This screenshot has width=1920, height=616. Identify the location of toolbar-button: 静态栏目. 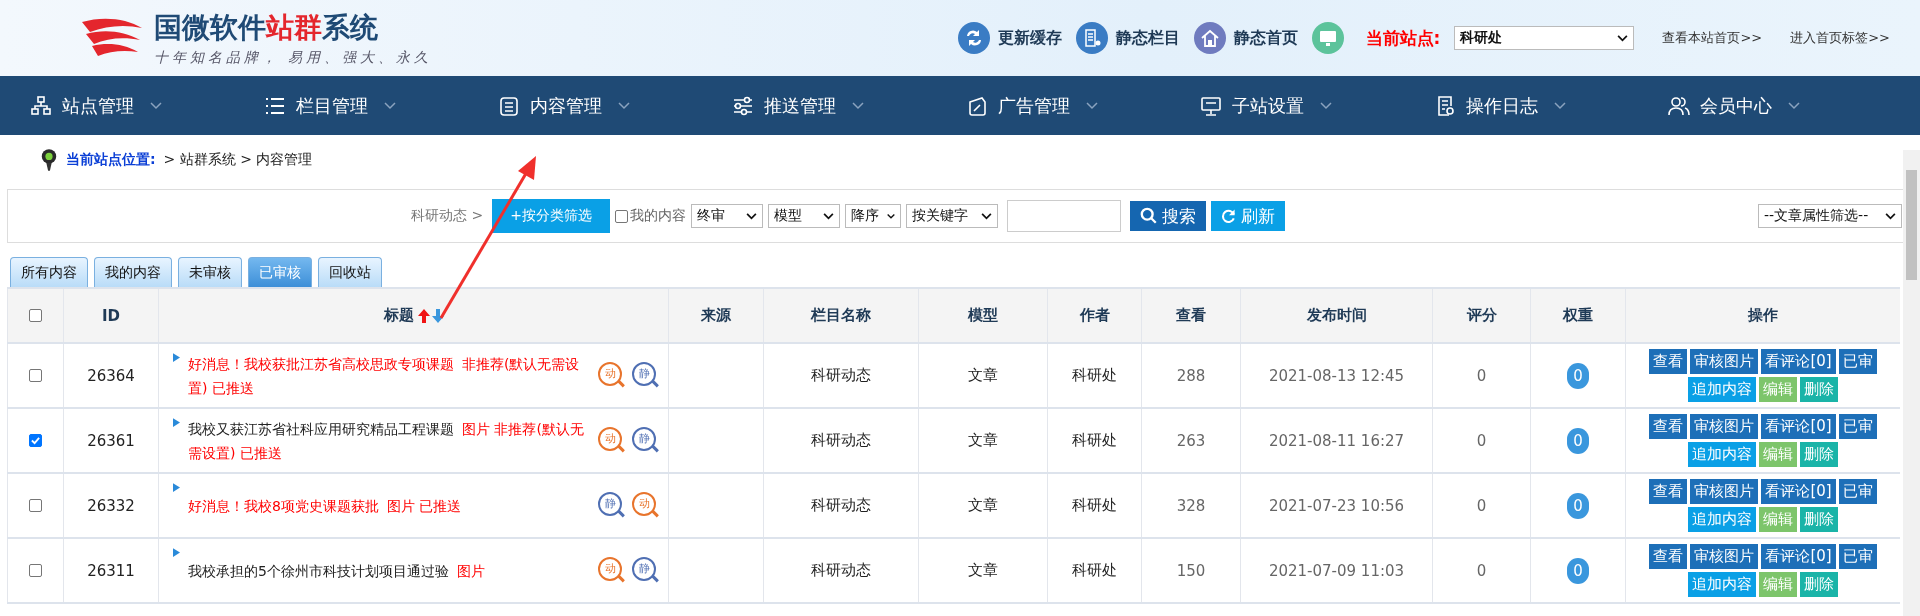
(1127, 38).